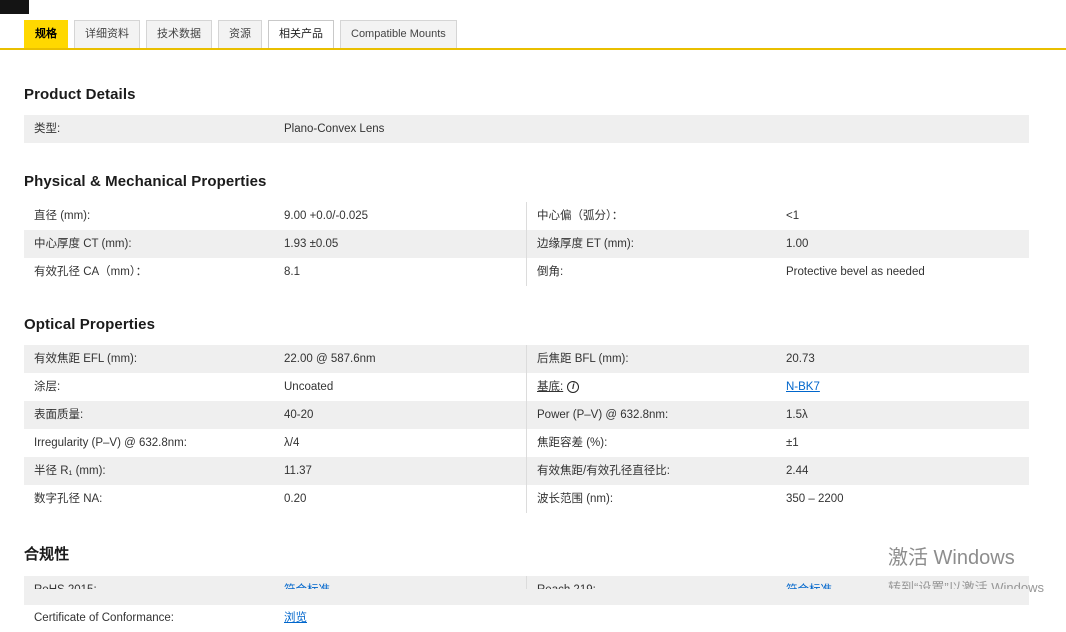 The height and width of the screenshot is (632, 1066). I want to click on property-label: 有效孔径 CA（mm）：, so click(91, 271).